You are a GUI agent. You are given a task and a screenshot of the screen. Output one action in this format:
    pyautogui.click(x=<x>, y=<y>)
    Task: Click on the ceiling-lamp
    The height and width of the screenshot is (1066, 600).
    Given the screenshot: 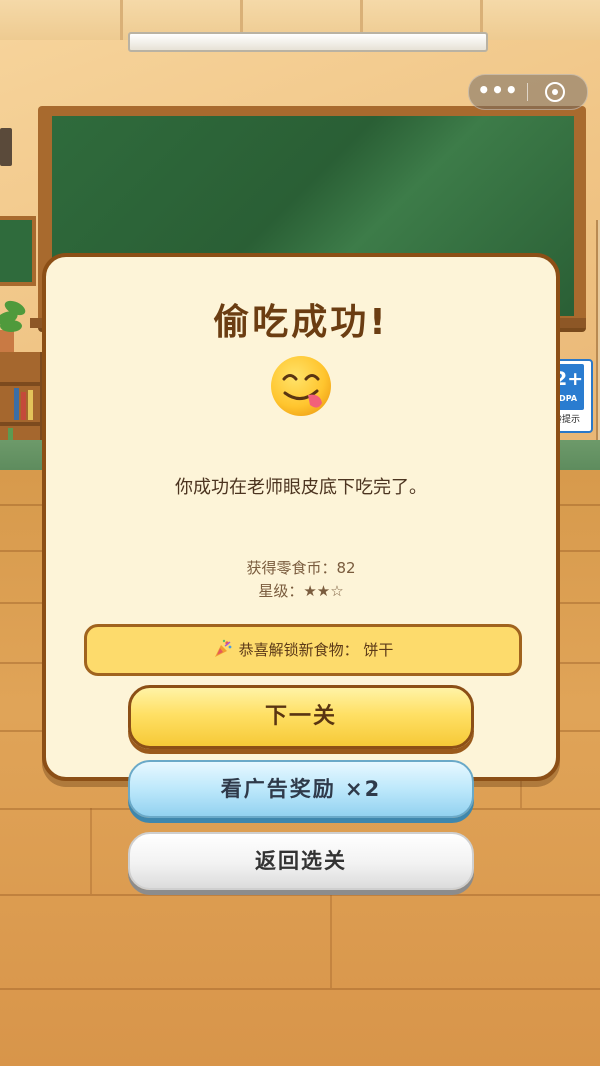 What is the action you would take?
    pyautogui.click(x=308, y=42)
    